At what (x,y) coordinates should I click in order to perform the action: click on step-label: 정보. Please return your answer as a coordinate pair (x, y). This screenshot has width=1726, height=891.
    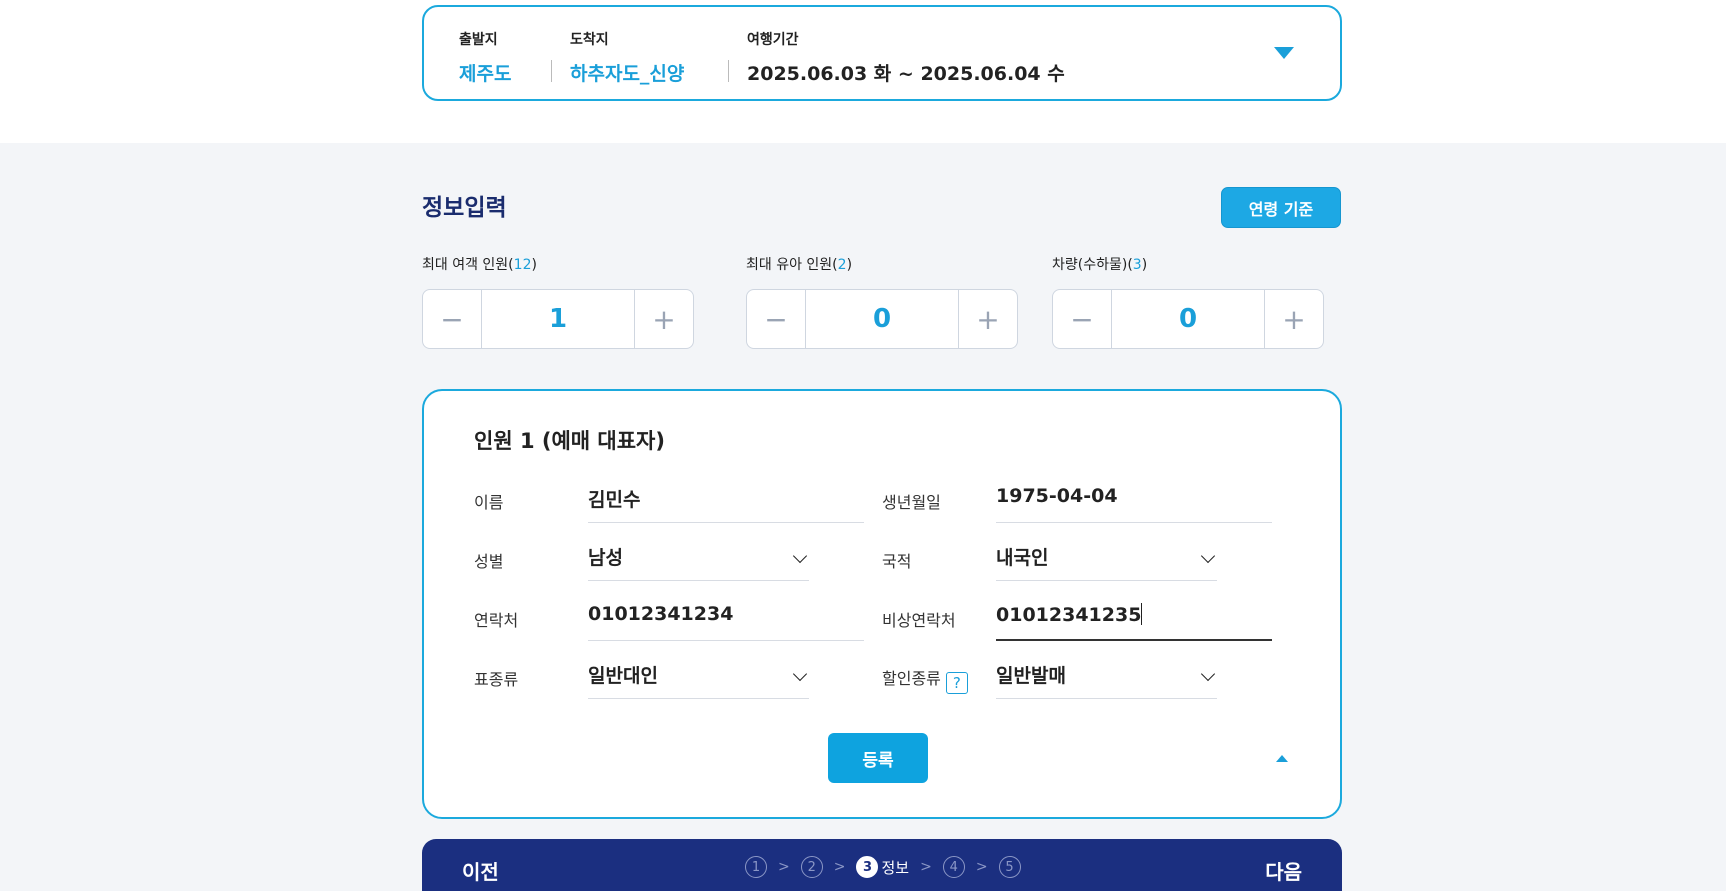
    Looking at the image, I should click on (895, 867).